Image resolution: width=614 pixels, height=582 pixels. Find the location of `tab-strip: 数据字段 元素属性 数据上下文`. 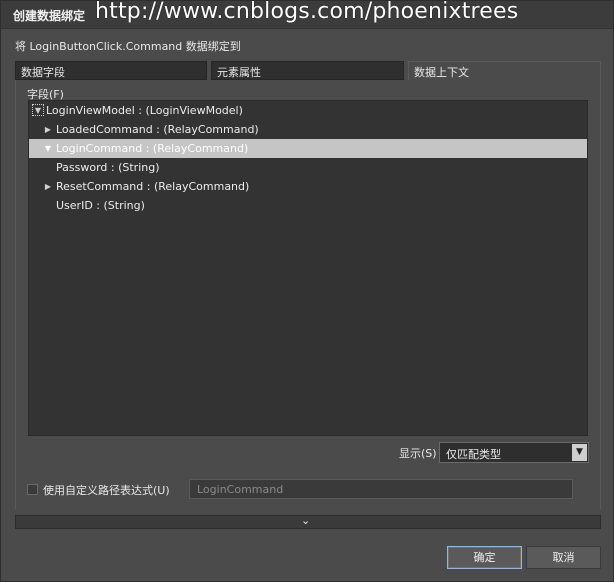

tab-strip: 数据字段 元素属性 数据上下文 is located at coordinates (308, 70).